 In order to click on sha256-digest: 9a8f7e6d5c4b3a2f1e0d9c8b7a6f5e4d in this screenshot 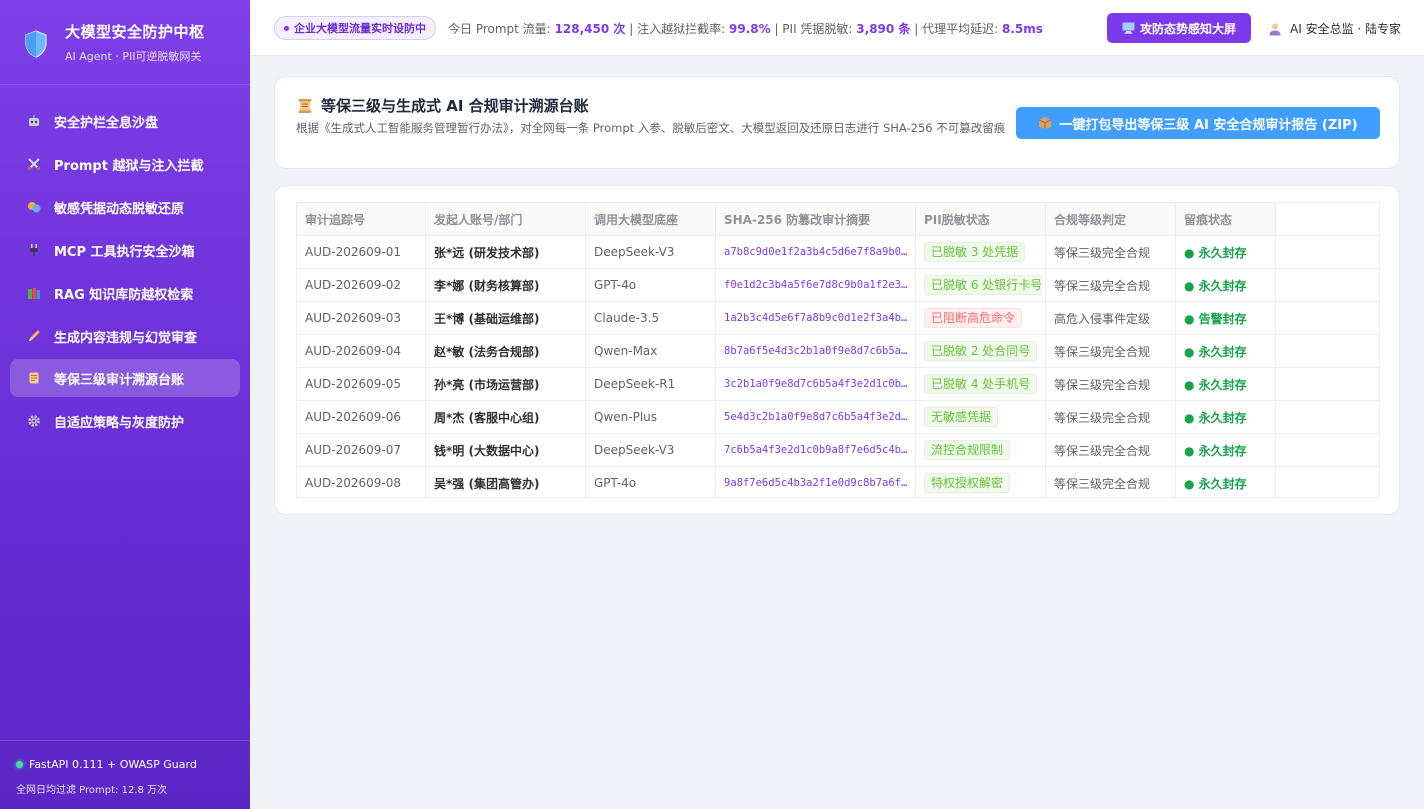, I will do `click(816, 483)`.